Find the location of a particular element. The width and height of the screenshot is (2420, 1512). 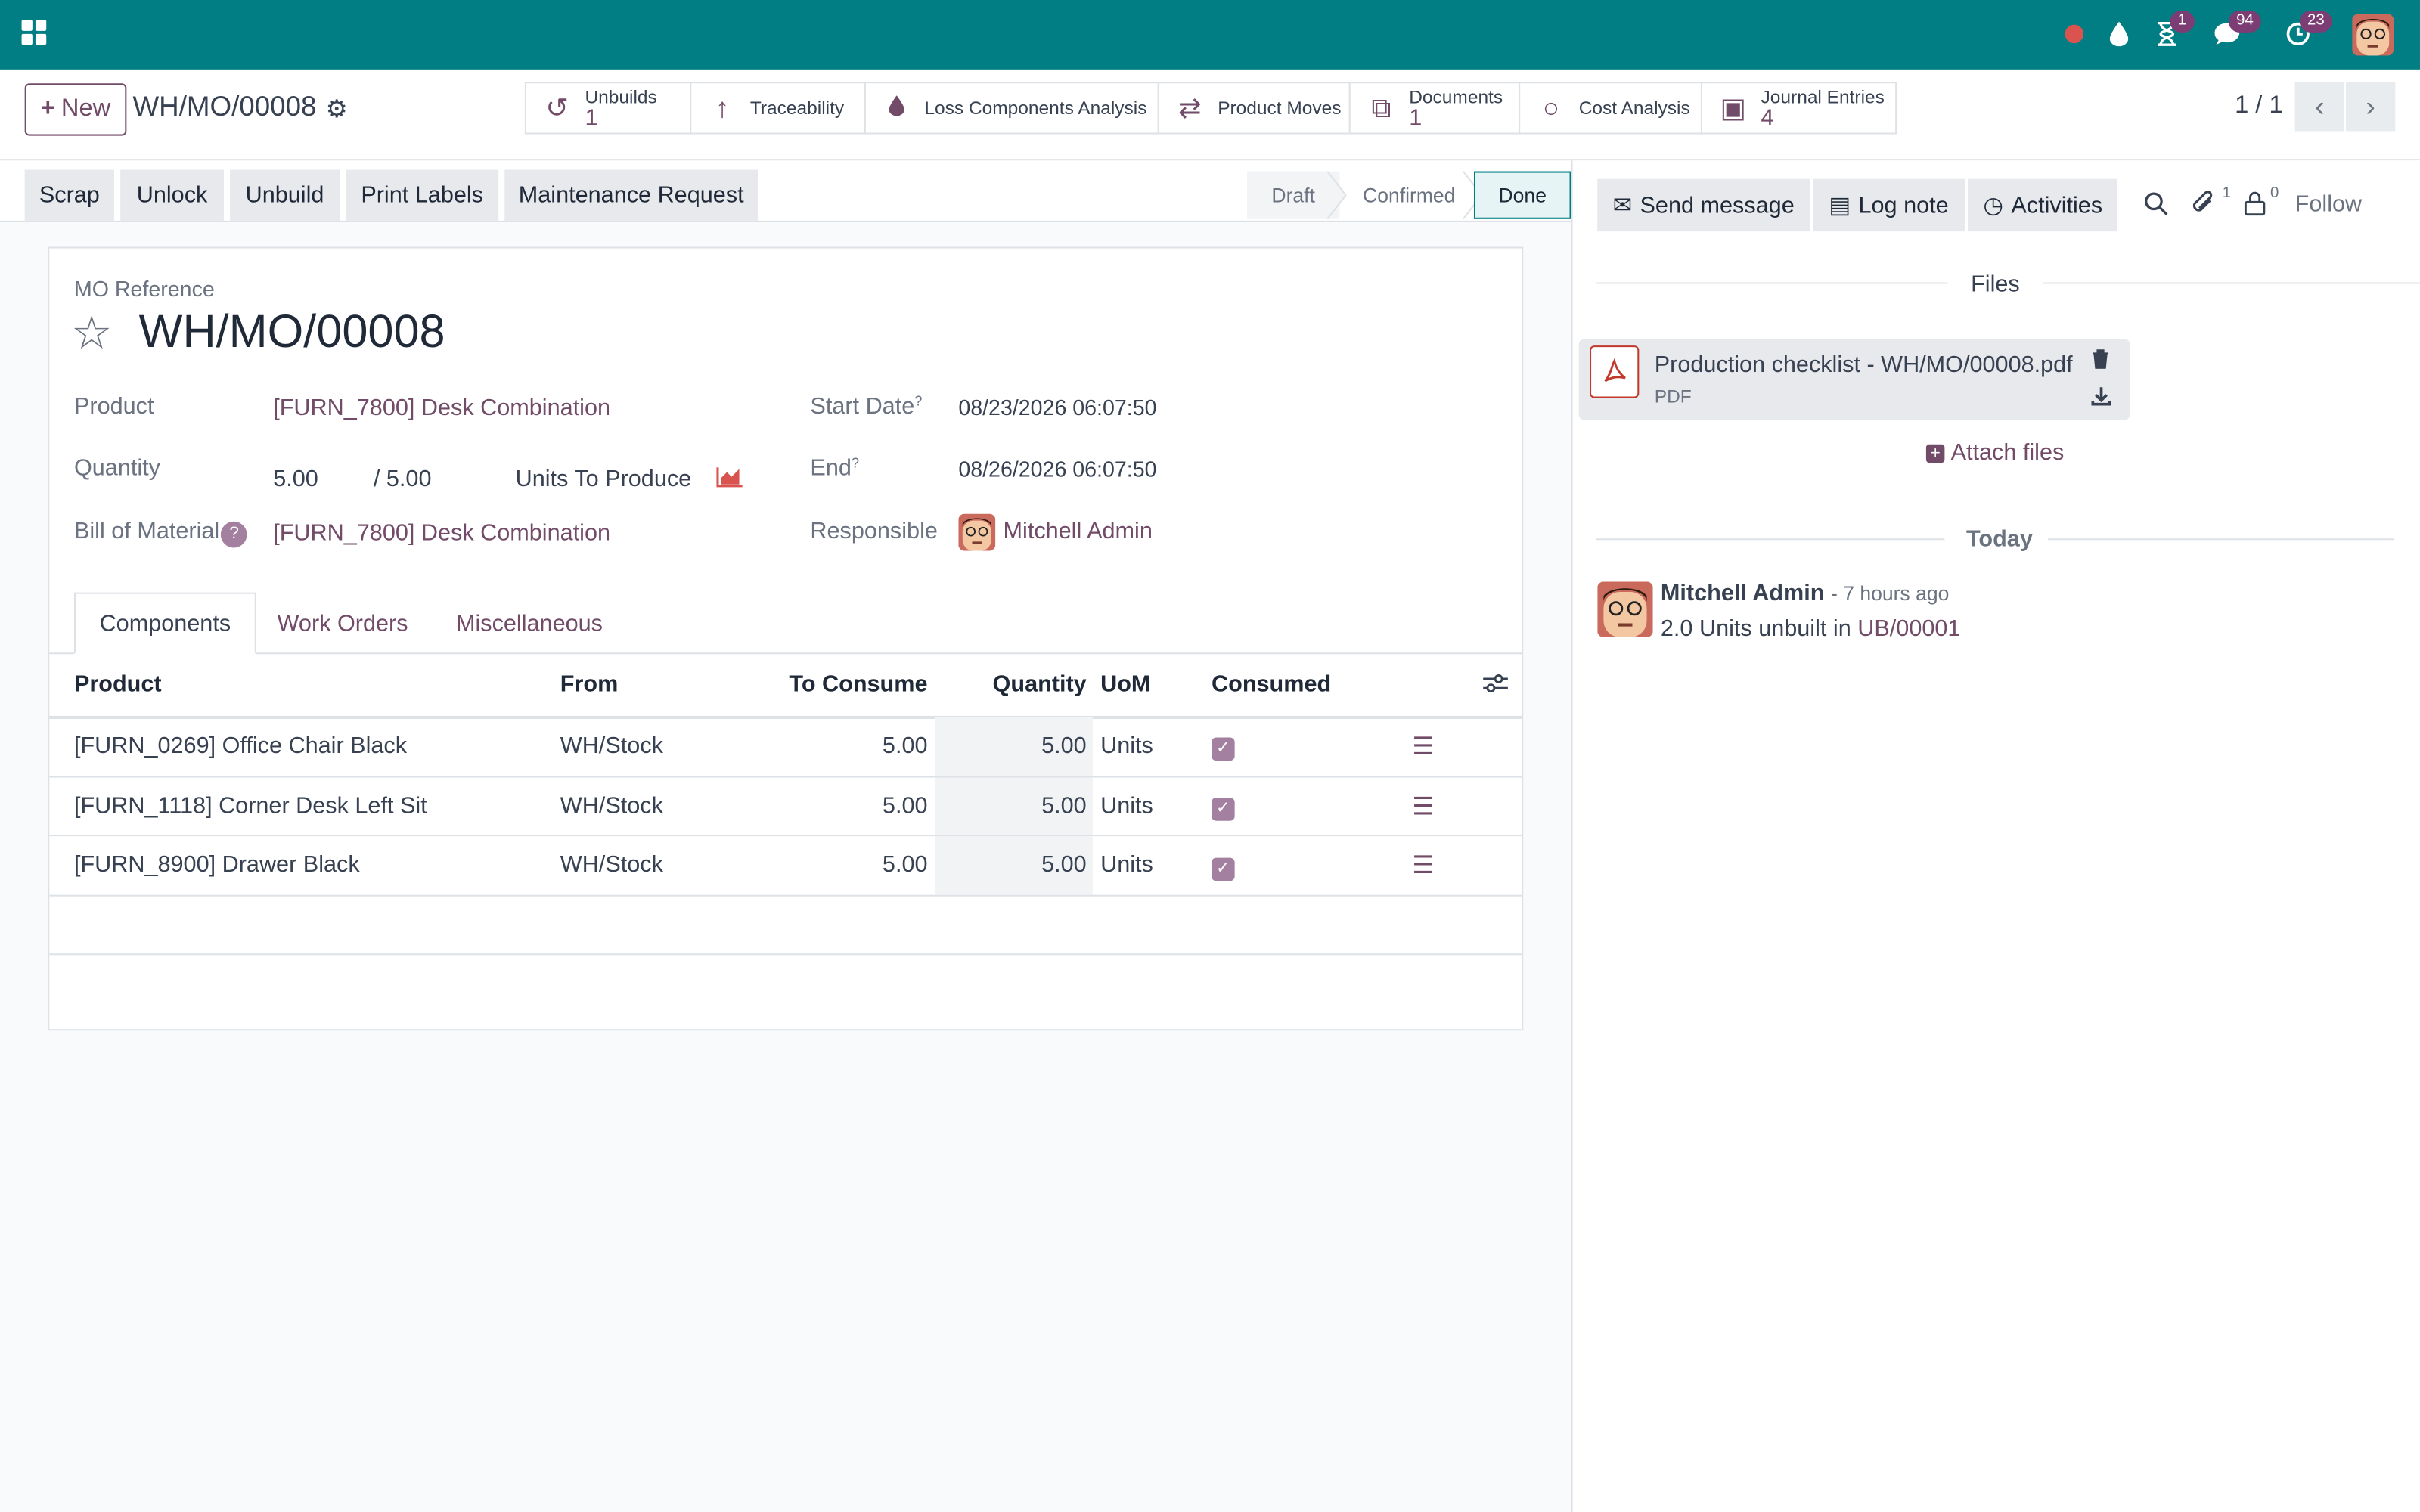

messages-icon: 94 is located at coordinates (2236, 32).